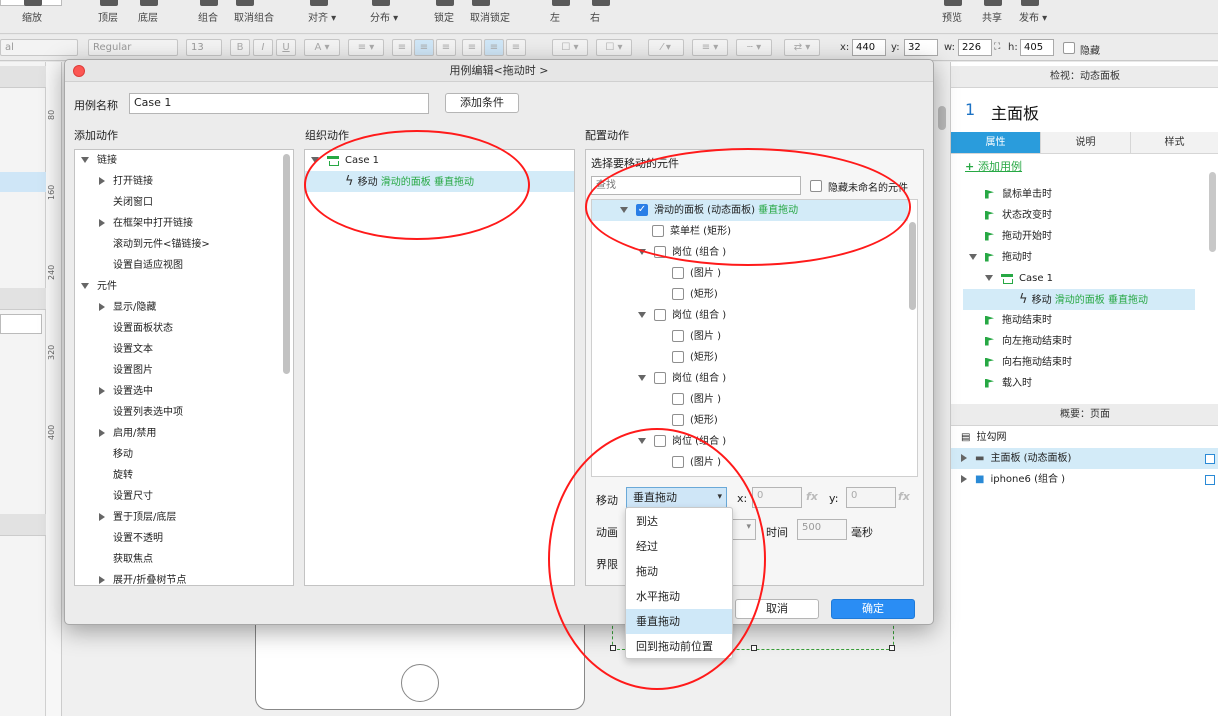 The image size is (1218, 716). Describe the element at coordinates (208, 16) in the screenshot. I see `toolbar-button: 组合` at that location.